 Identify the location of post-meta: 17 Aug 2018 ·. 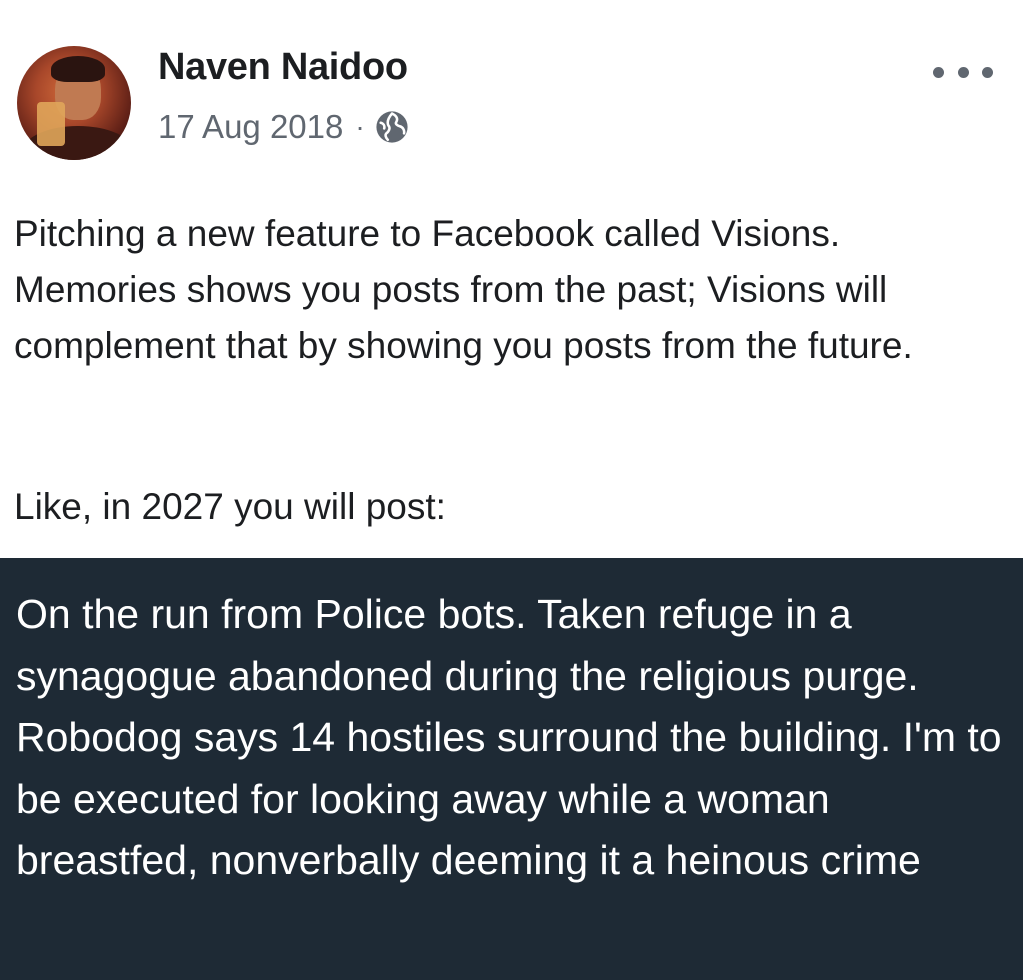
(283, 127).